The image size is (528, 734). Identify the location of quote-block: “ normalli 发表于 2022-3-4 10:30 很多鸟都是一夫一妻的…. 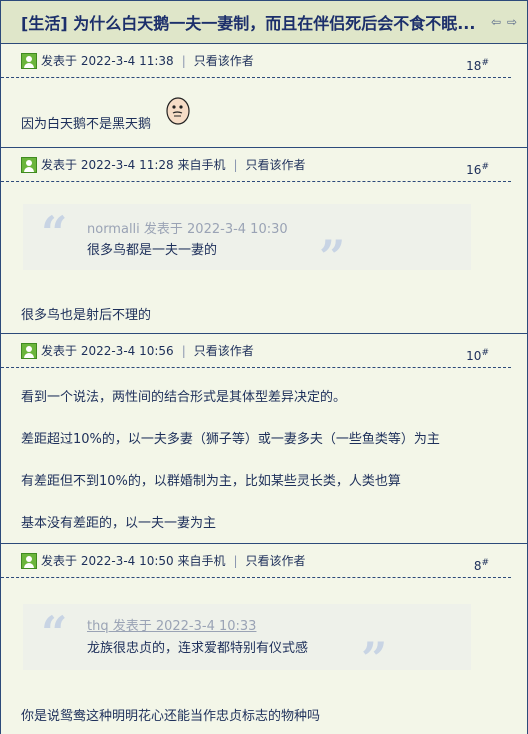
(247, 242).